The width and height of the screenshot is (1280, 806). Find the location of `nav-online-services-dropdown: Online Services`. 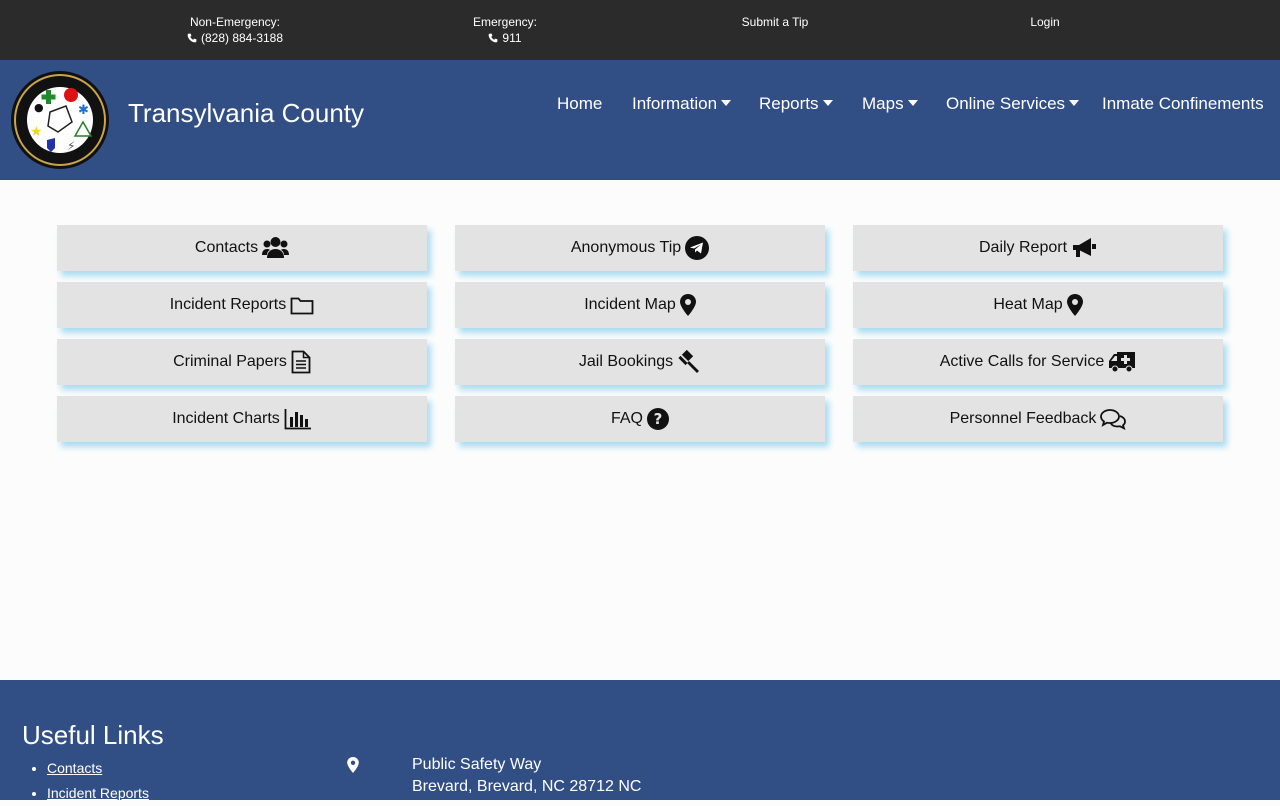

nav-online-services-dropdown: Online Services is located at coordinates (1013, 104).